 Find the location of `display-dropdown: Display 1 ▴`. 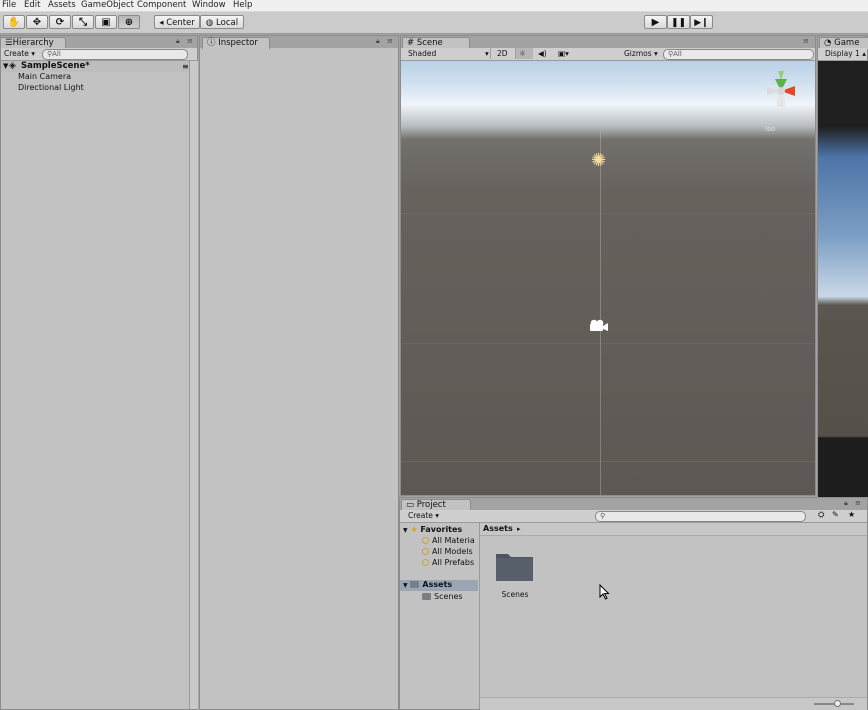

display-dropdown: Display 1 ▴ is located at coordinates (844, 53).